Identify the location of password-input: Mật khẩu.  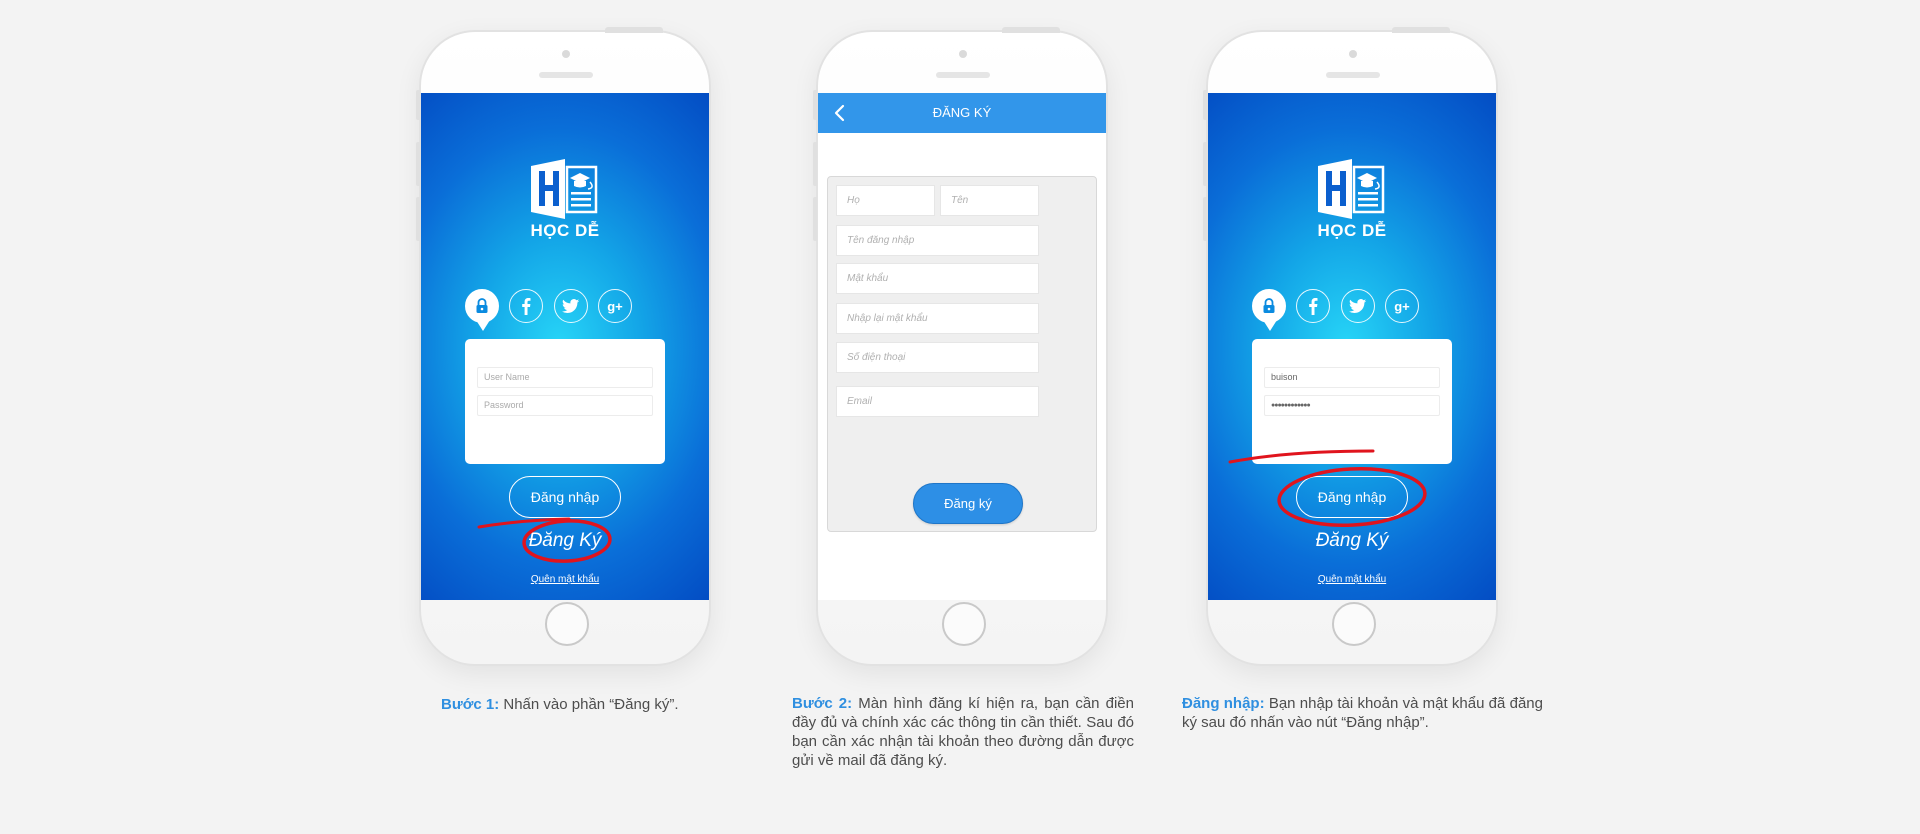
(937, 278).